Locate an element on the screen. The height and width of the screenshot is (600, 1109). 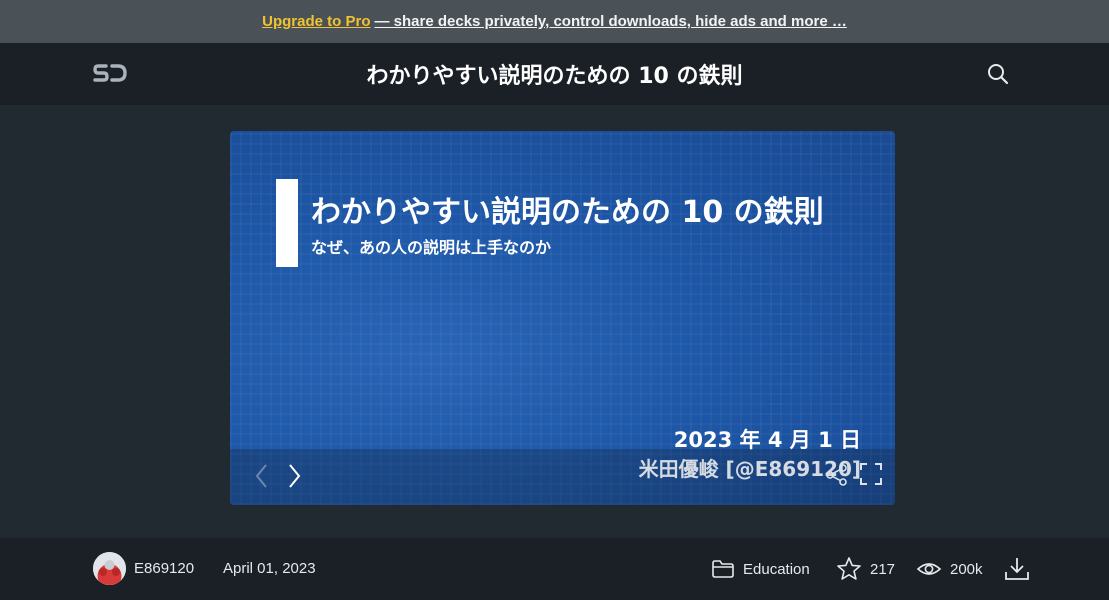
star-button: 217 is located at coordinates (865, 569).